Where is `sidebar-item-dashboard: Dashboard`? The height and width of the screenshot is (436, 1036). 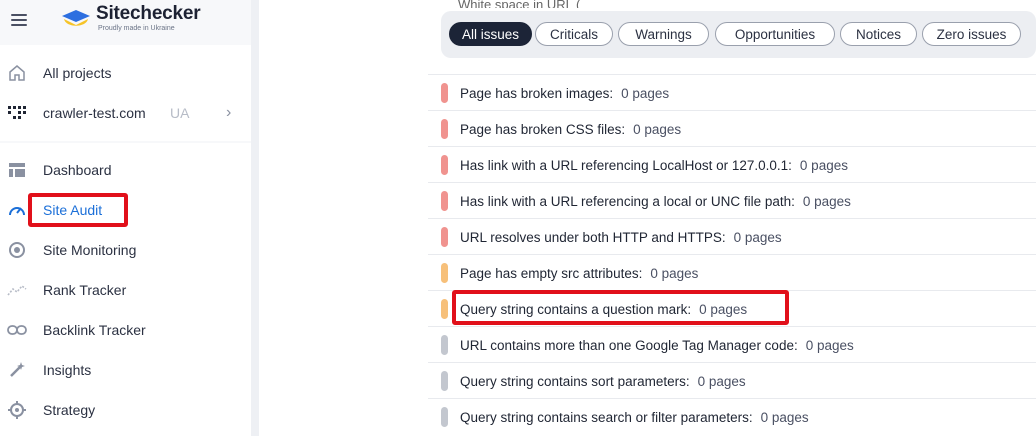 sidebar-item-dashboard: Dashboard is located at coordinates (125, 170).